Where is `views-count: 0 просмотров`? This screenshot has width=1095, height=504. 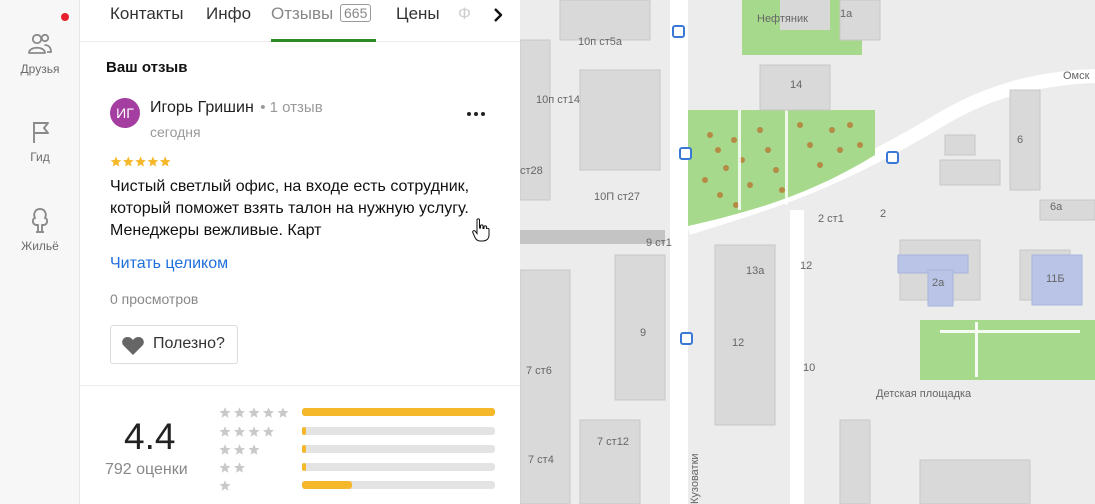 views-count: 0 просмотров is located at coordinates (154, 299).